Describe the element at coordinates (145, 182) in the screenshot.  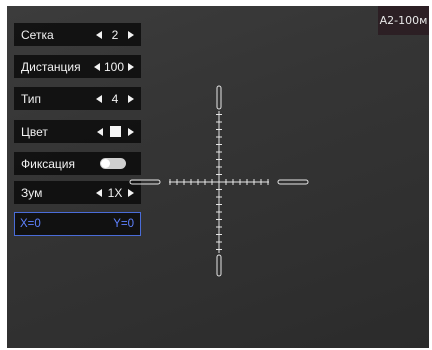
I see `reticle-post-left` at that location.